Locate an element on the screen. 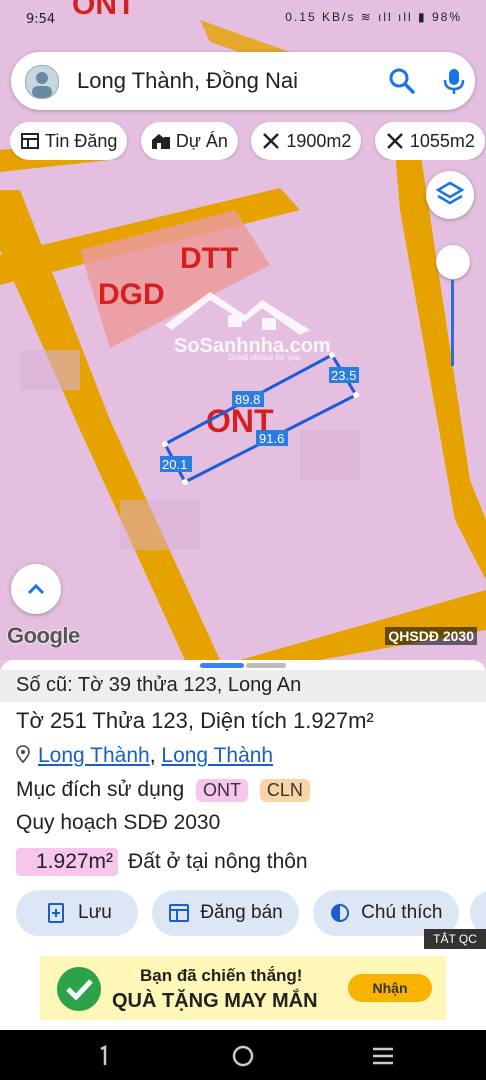 This screenshot has height=1080, width=486. save-button-label: Lưu is located at coordinates (95, 912).